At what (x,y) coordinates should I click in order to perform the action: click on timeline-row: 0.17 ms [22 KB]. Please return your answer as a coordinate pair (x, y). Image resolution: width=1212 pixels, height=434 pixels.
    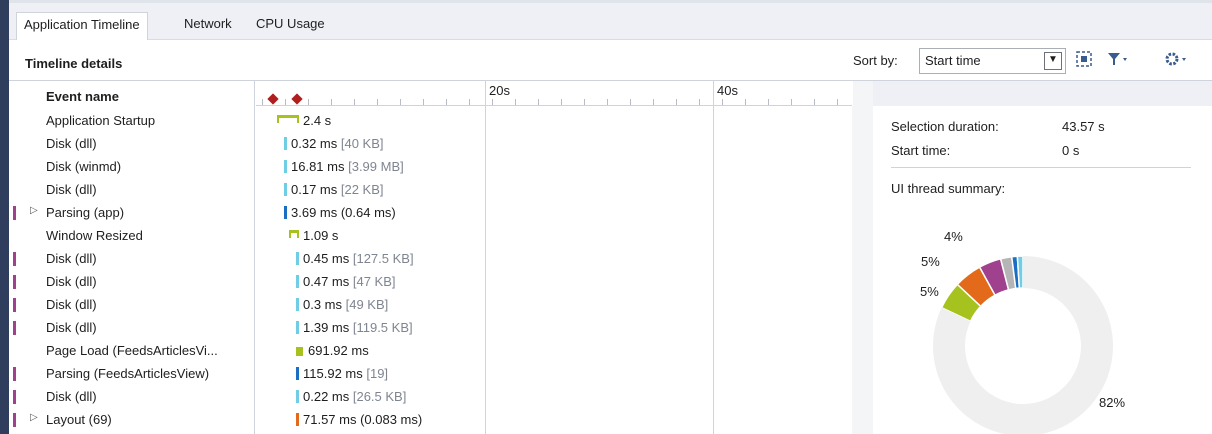
    Looking at the image, I should click on (554, 190).